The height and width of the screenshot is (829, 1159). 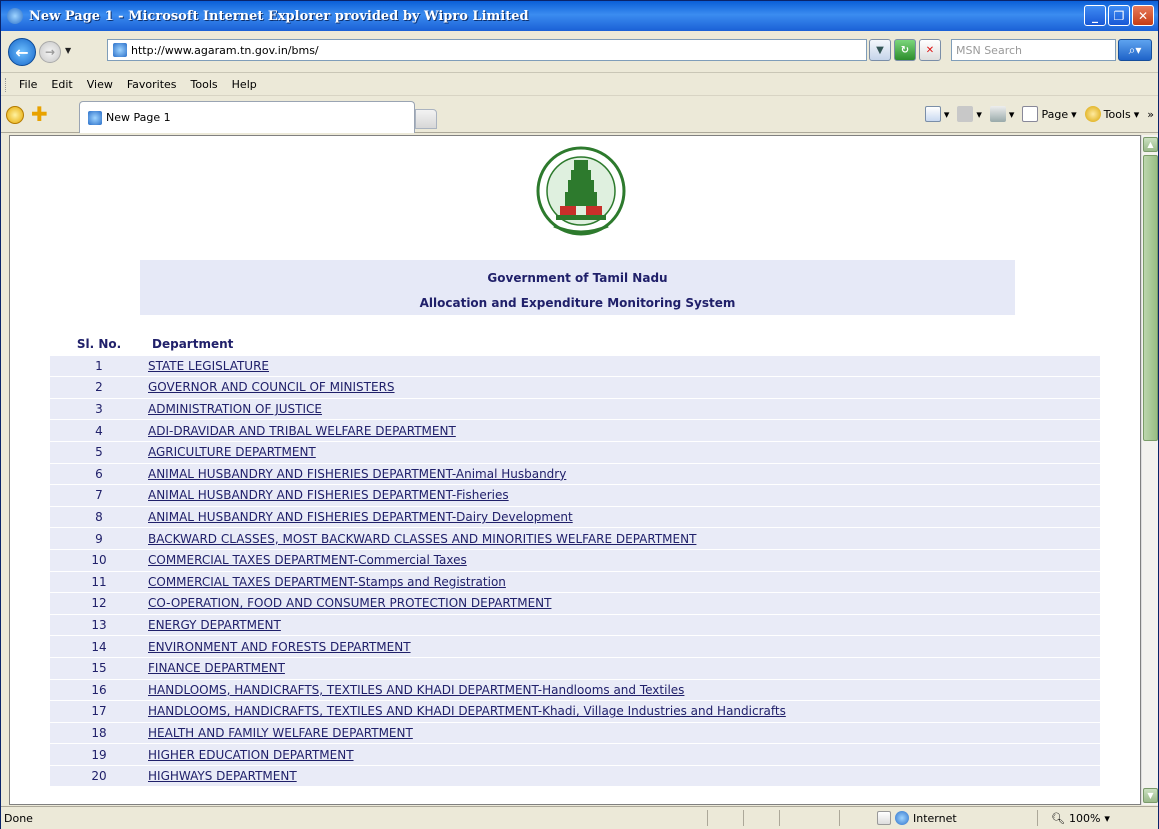 What do you see at coordinates (61, 84) in the screenshot?
I see `menu-edit: Edit` at bounding box center [61, 84].